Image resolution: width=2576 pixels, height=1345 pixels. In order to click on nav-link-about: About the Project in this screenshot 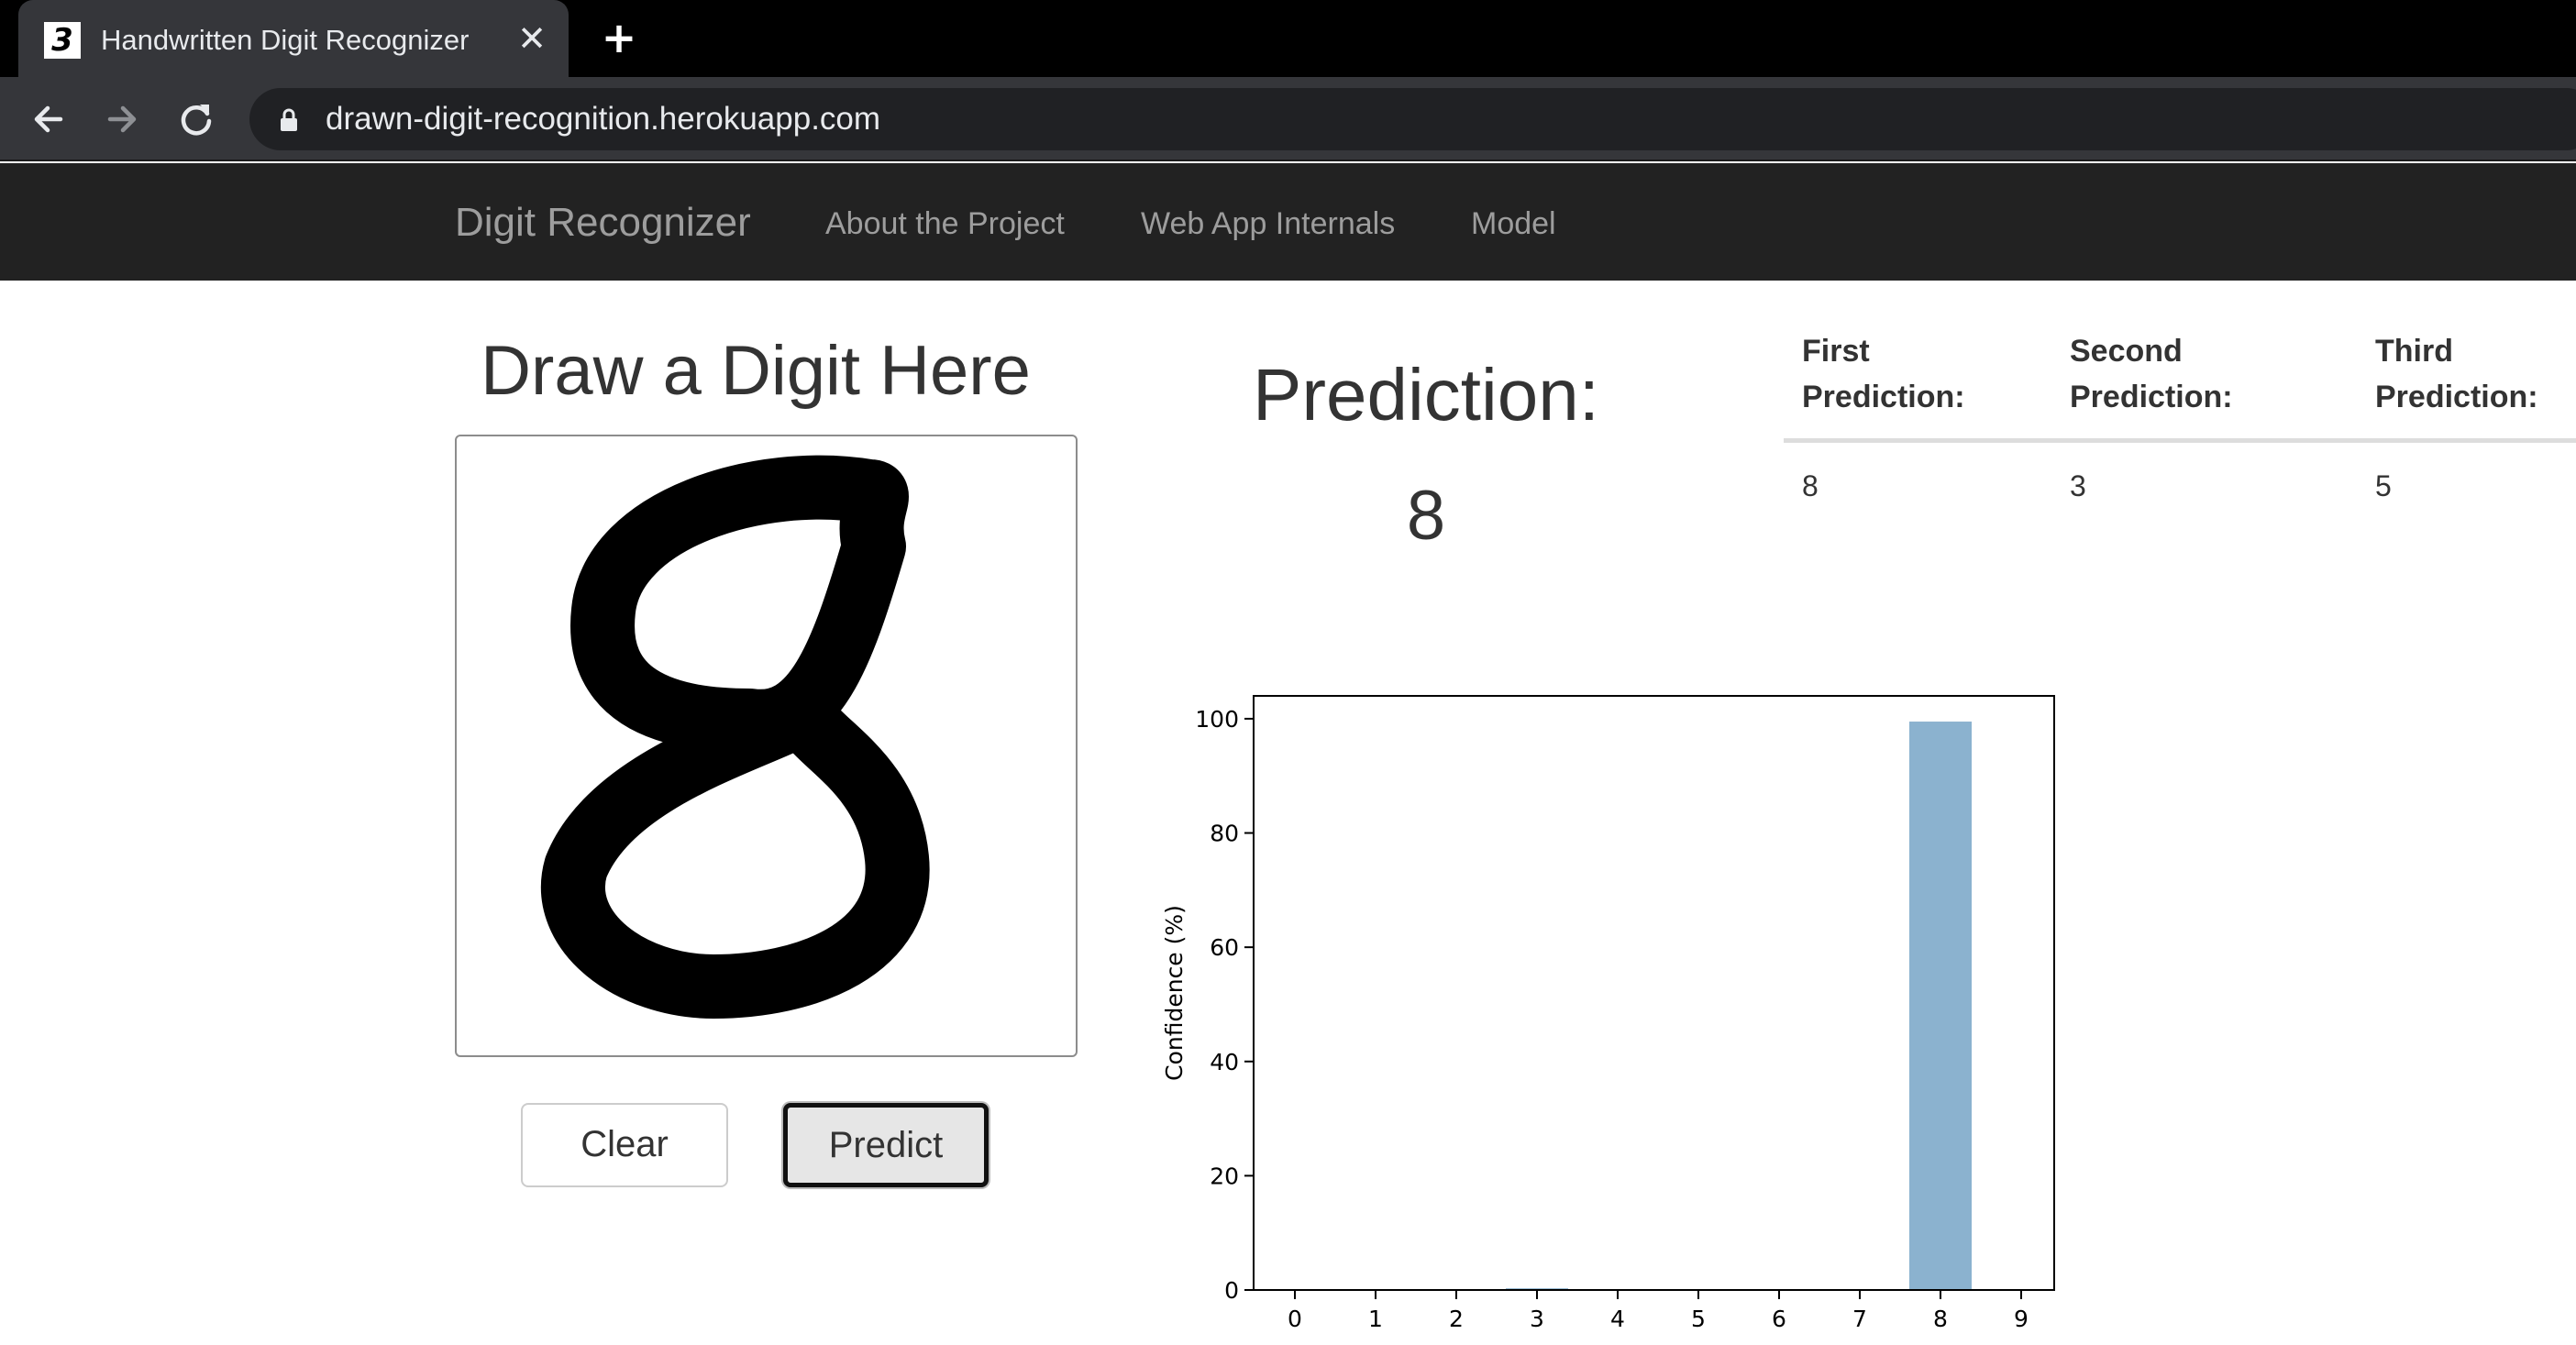, I will do `click(945, 223)`.